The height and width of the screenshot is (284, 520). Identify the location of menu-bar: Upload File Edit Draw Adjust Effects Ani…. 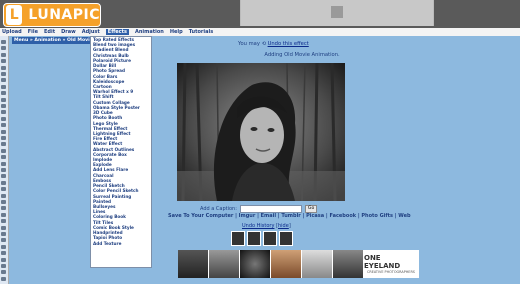
(260, 32).